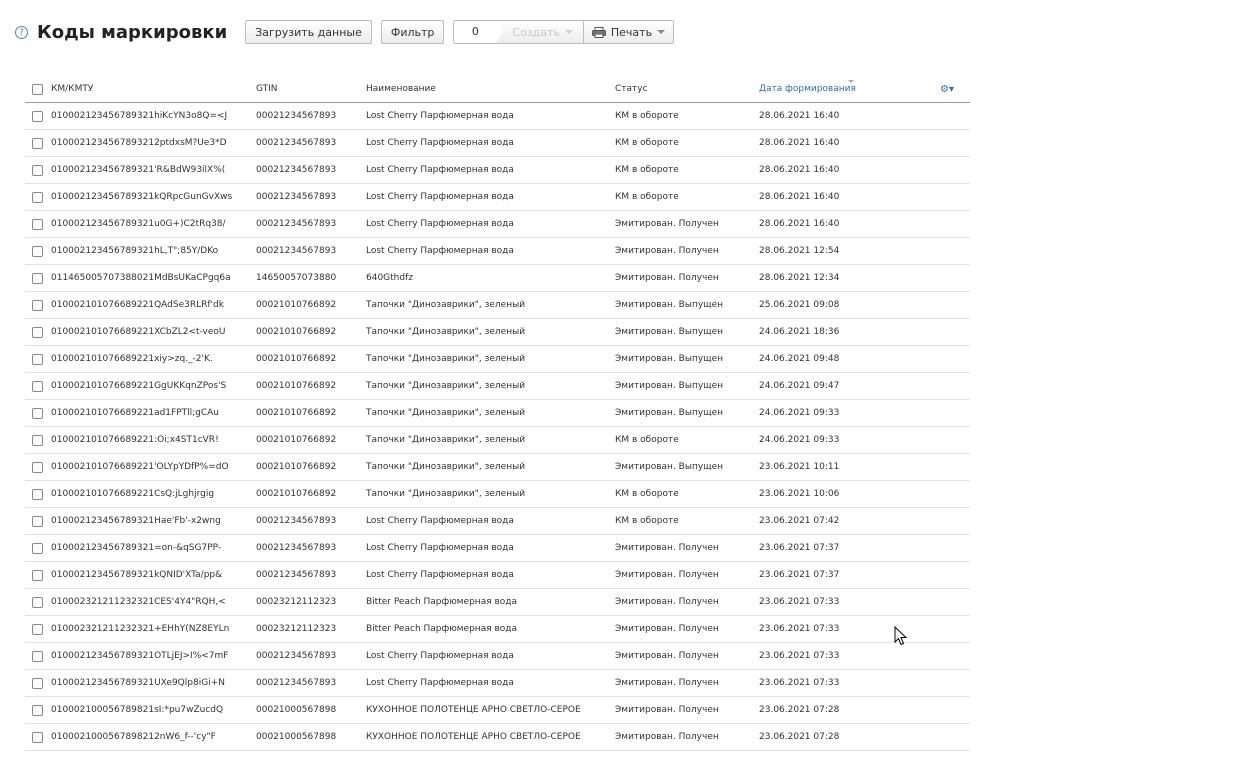  I want to click on column-header-km: КМ/КМТУ, so click(153, 89).